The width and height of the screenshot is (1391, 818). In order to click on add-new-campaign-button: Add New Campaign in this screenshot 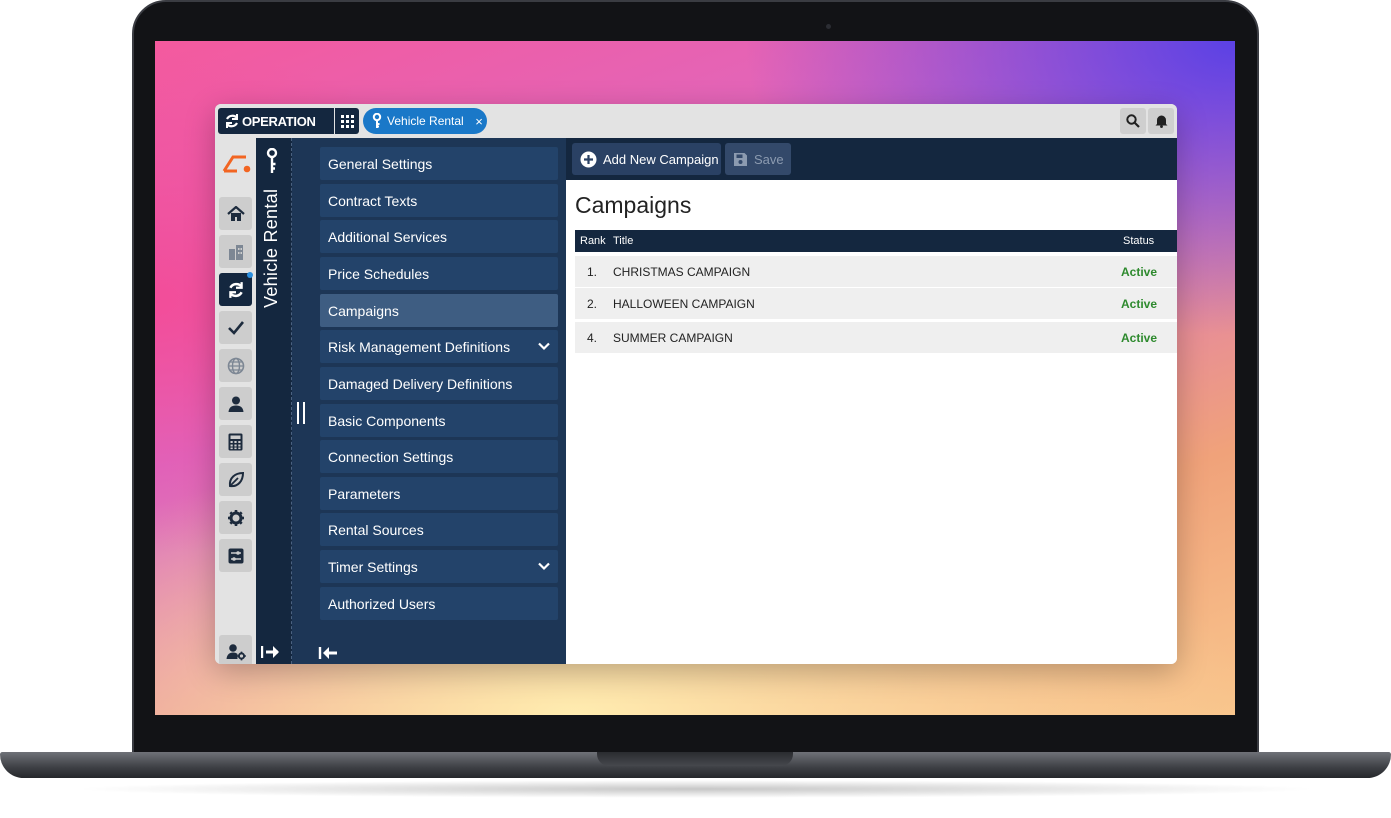, I will do `click(646, 159)`.